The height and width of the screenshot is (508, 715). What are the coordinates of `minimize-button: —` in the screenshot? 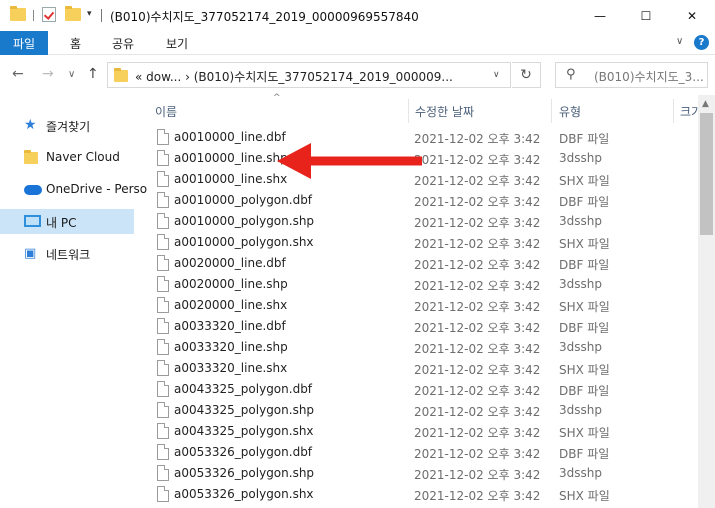 It's located at (600, 15).